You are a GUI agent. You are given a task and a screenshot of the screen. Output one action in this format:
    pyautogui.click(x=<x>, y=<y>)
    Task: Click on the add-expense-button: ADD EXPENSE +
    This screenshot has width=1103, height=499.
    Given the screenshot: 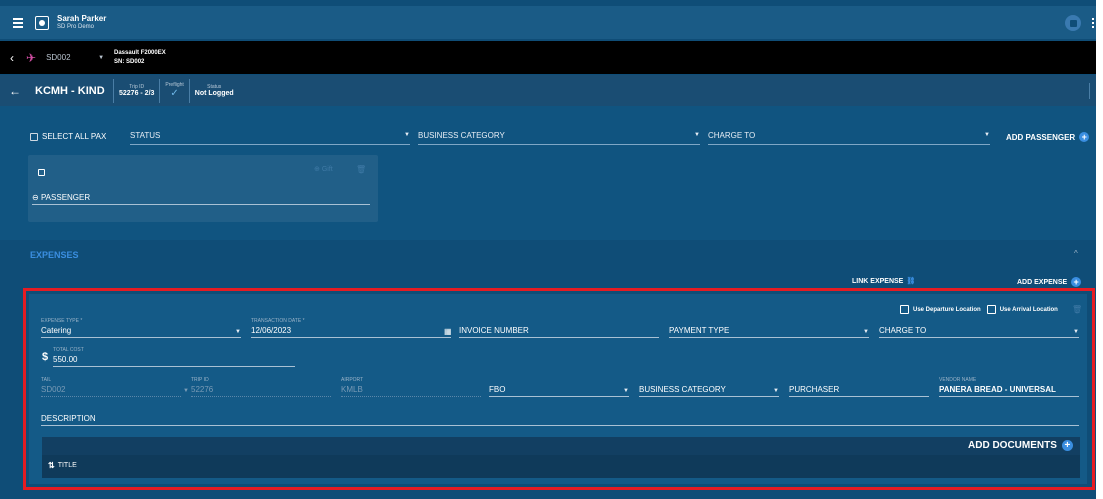 What is the action you would take?
    pyautogui.click(x=1049, y=282)
    